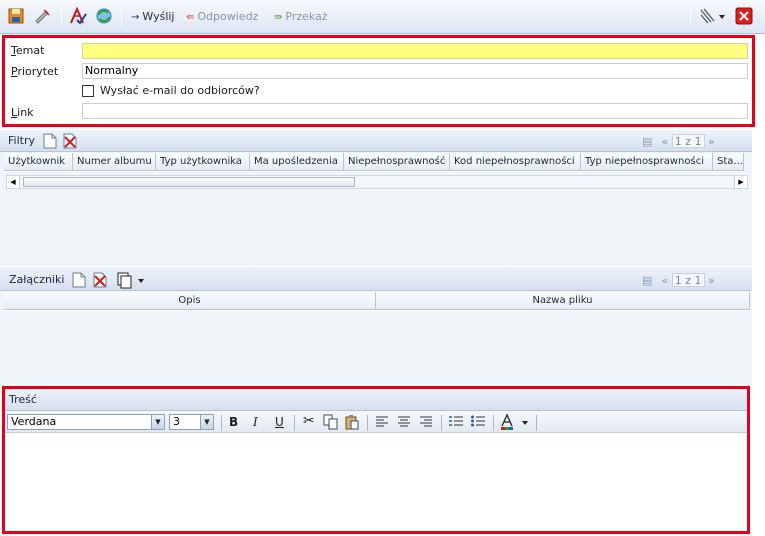  I want to click on column-header: Ma upośledzenia, so click(297, 162).